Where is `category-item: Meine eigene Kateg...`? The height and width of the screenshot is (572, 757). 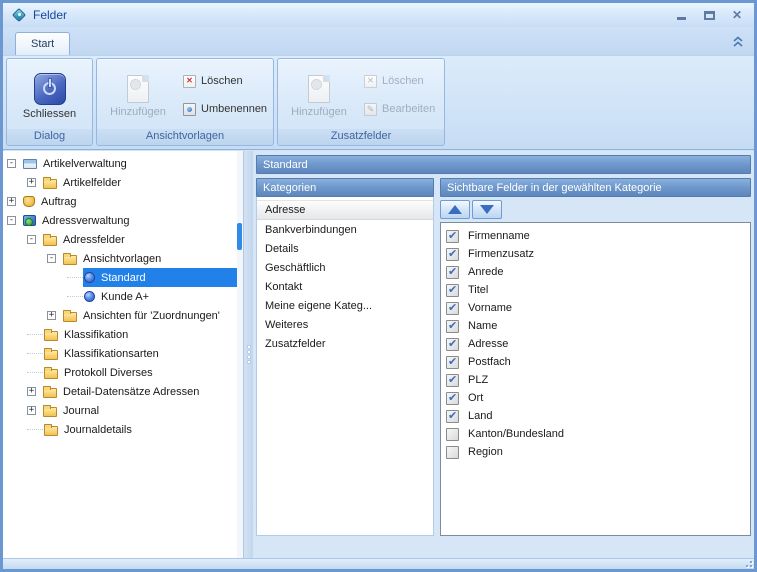 category-item: Meine eigene Kateg... is located at coordinates (345, 305).